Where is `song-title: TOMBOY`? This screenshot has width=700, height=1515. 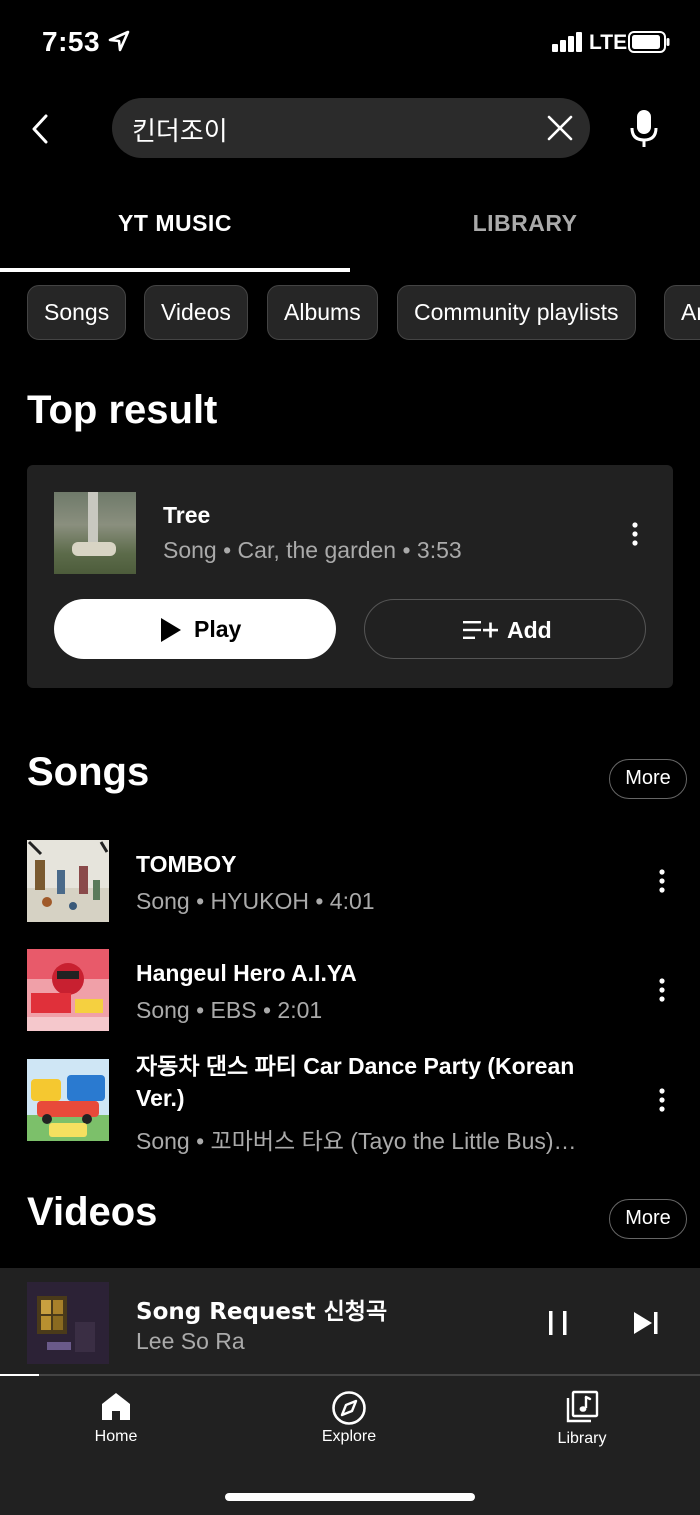 song-title: TOMBOY is located at coordinates (186, 864).